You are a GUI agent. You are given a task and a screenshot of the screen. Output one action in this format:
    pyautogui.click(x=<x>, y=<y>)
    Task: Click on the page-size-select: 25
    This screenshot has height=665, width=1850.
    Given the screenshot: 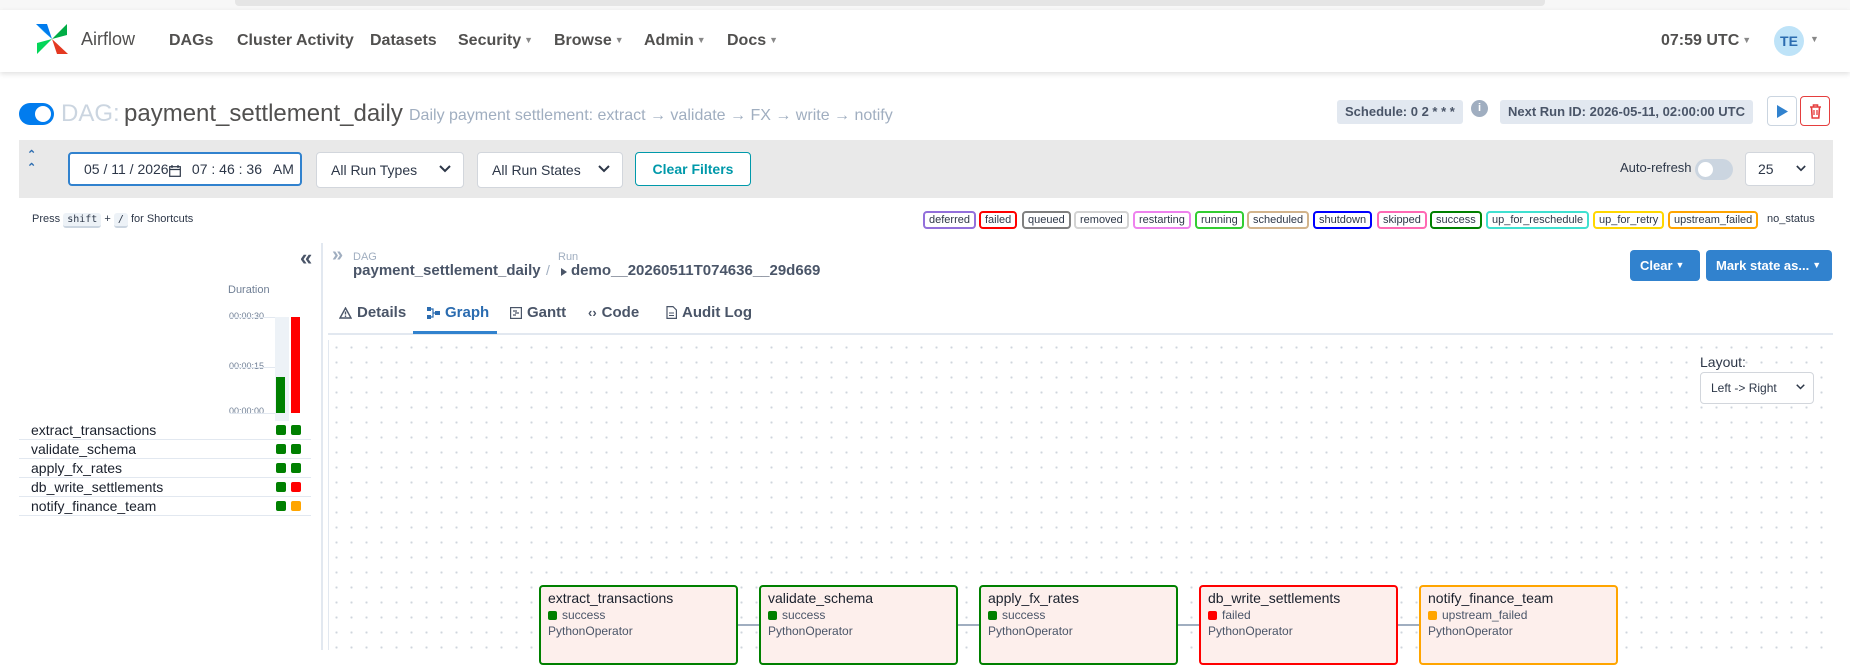 What is the action you would take?
    pyautogui.click(x=1780, y=169)
    